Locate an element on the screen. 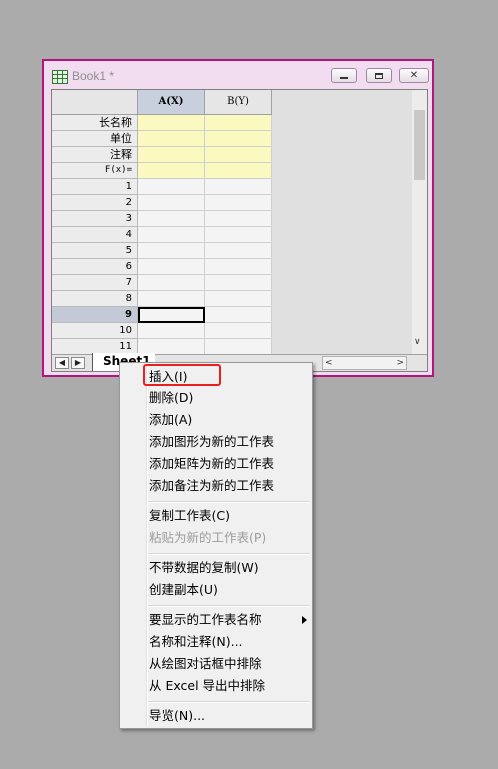 The width and height of the screenshot is (498, 769). menu-item-add-matrix-sheet: 添加矩阵为新的工作表 is located at coordinates (211, 464).